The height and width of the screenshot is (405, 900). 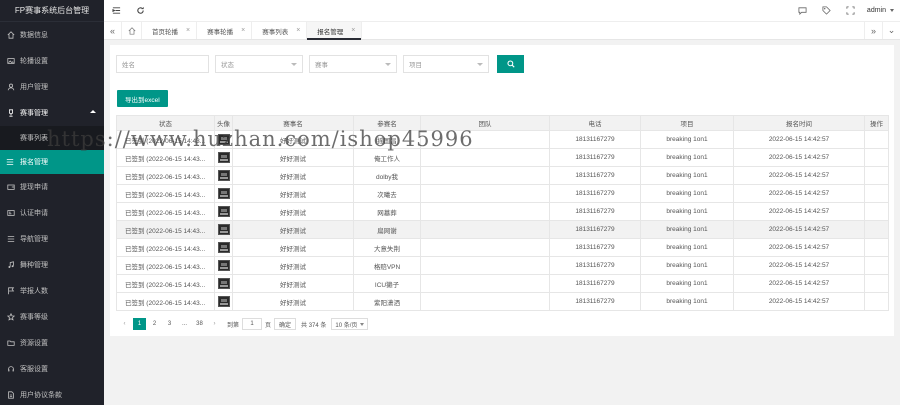 I want to click on column-header: 报名时间, so click(x=799, y=123).